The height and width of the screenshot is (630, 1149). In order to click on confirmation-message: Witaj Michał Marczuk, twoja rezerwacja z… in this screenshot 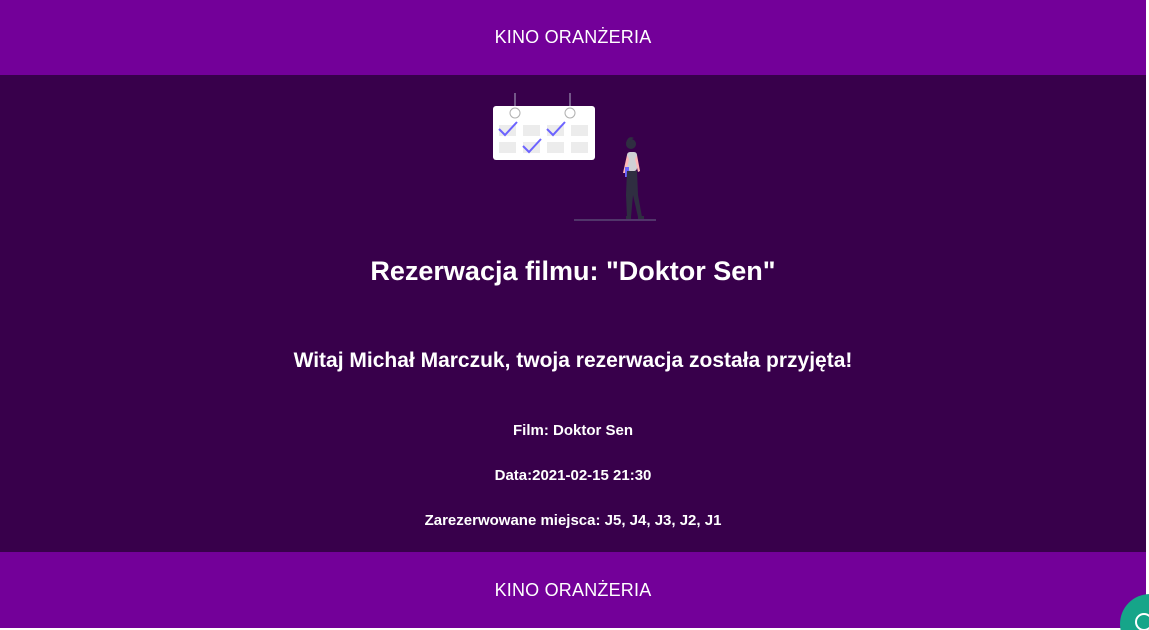, I will do `click(573, 360)`.